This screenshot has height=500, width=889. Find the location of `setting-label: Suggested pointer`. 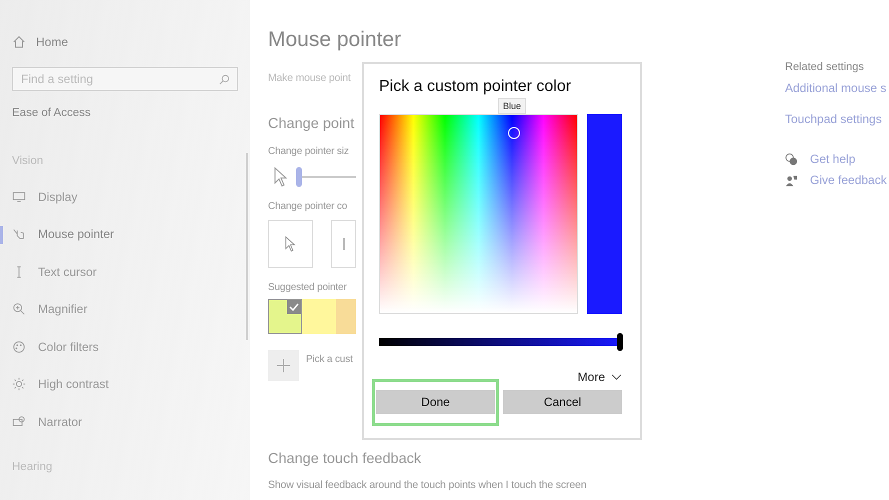

setting-label: Suggested pointer is located at coordinates (308, 287).